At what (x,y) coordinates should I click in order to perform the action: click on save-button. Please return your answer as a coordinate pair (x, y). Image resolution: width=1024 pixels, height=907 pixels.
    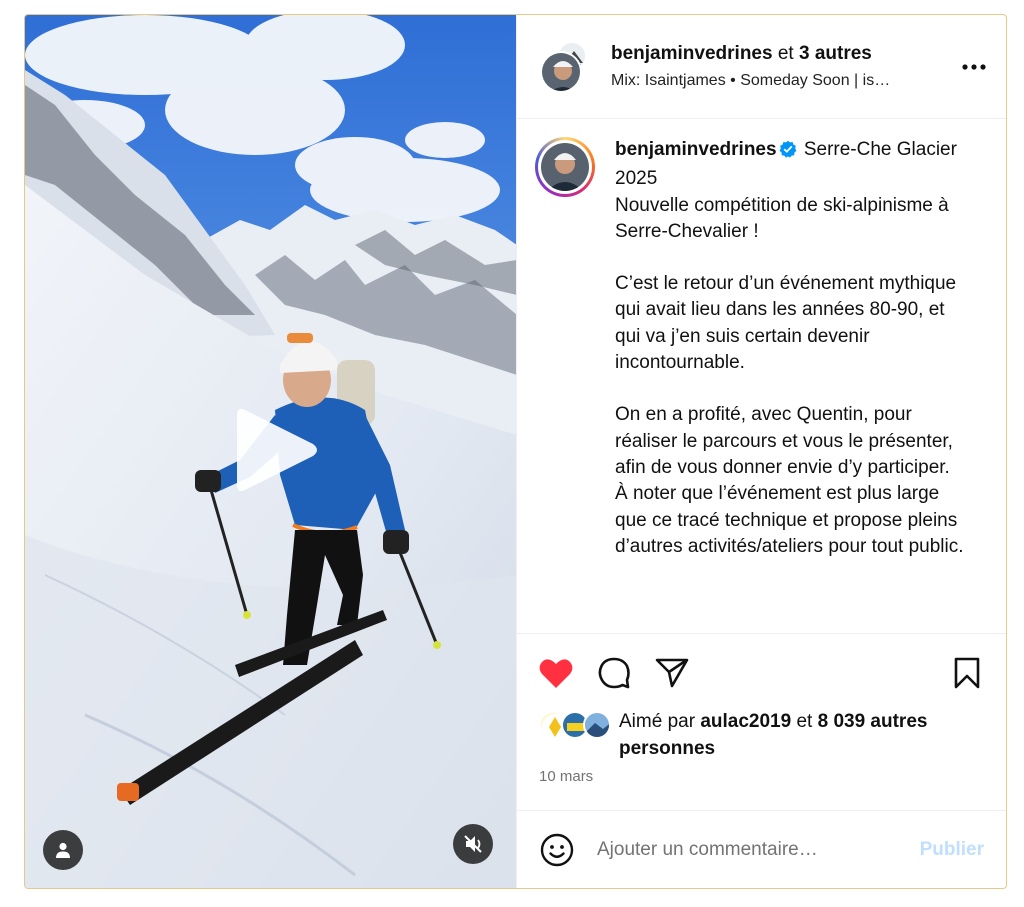
    Looking at the image, I should click on (967, 673).